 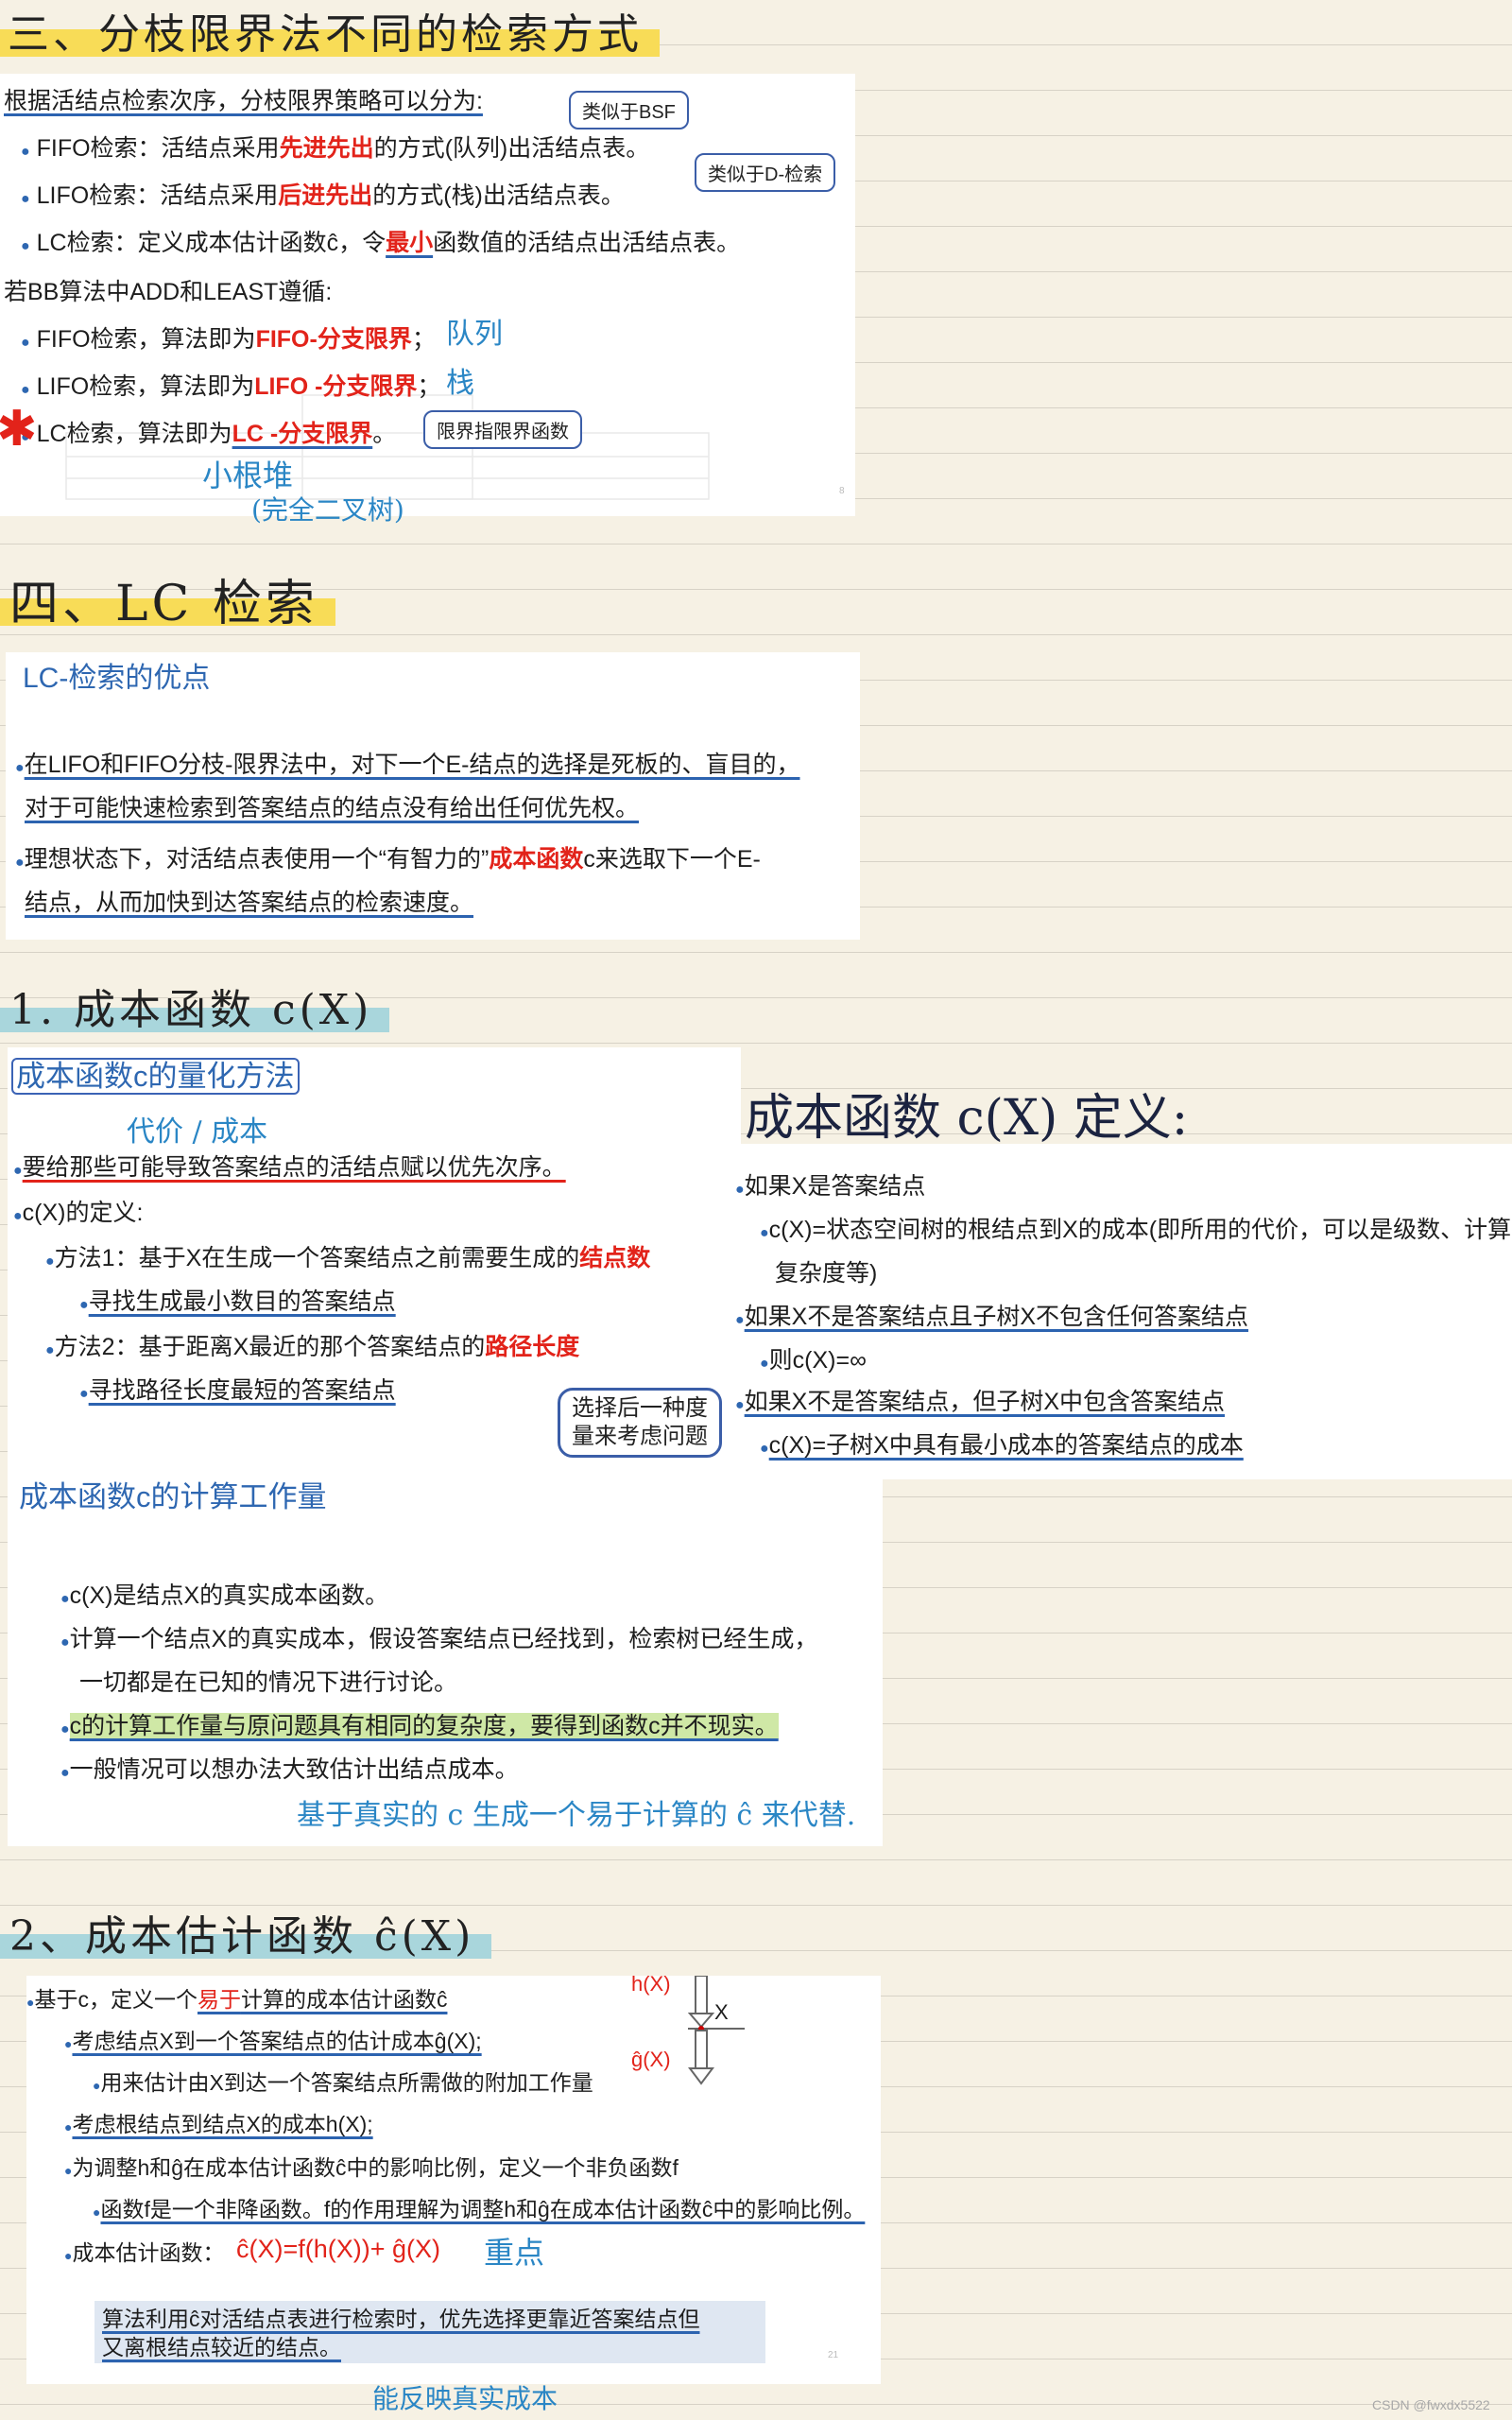 What do you see at coordinates (498, 195) in the screenshot?
I see `text: 的方式(栈)出活结点表。` at bounding box center [498, 195].